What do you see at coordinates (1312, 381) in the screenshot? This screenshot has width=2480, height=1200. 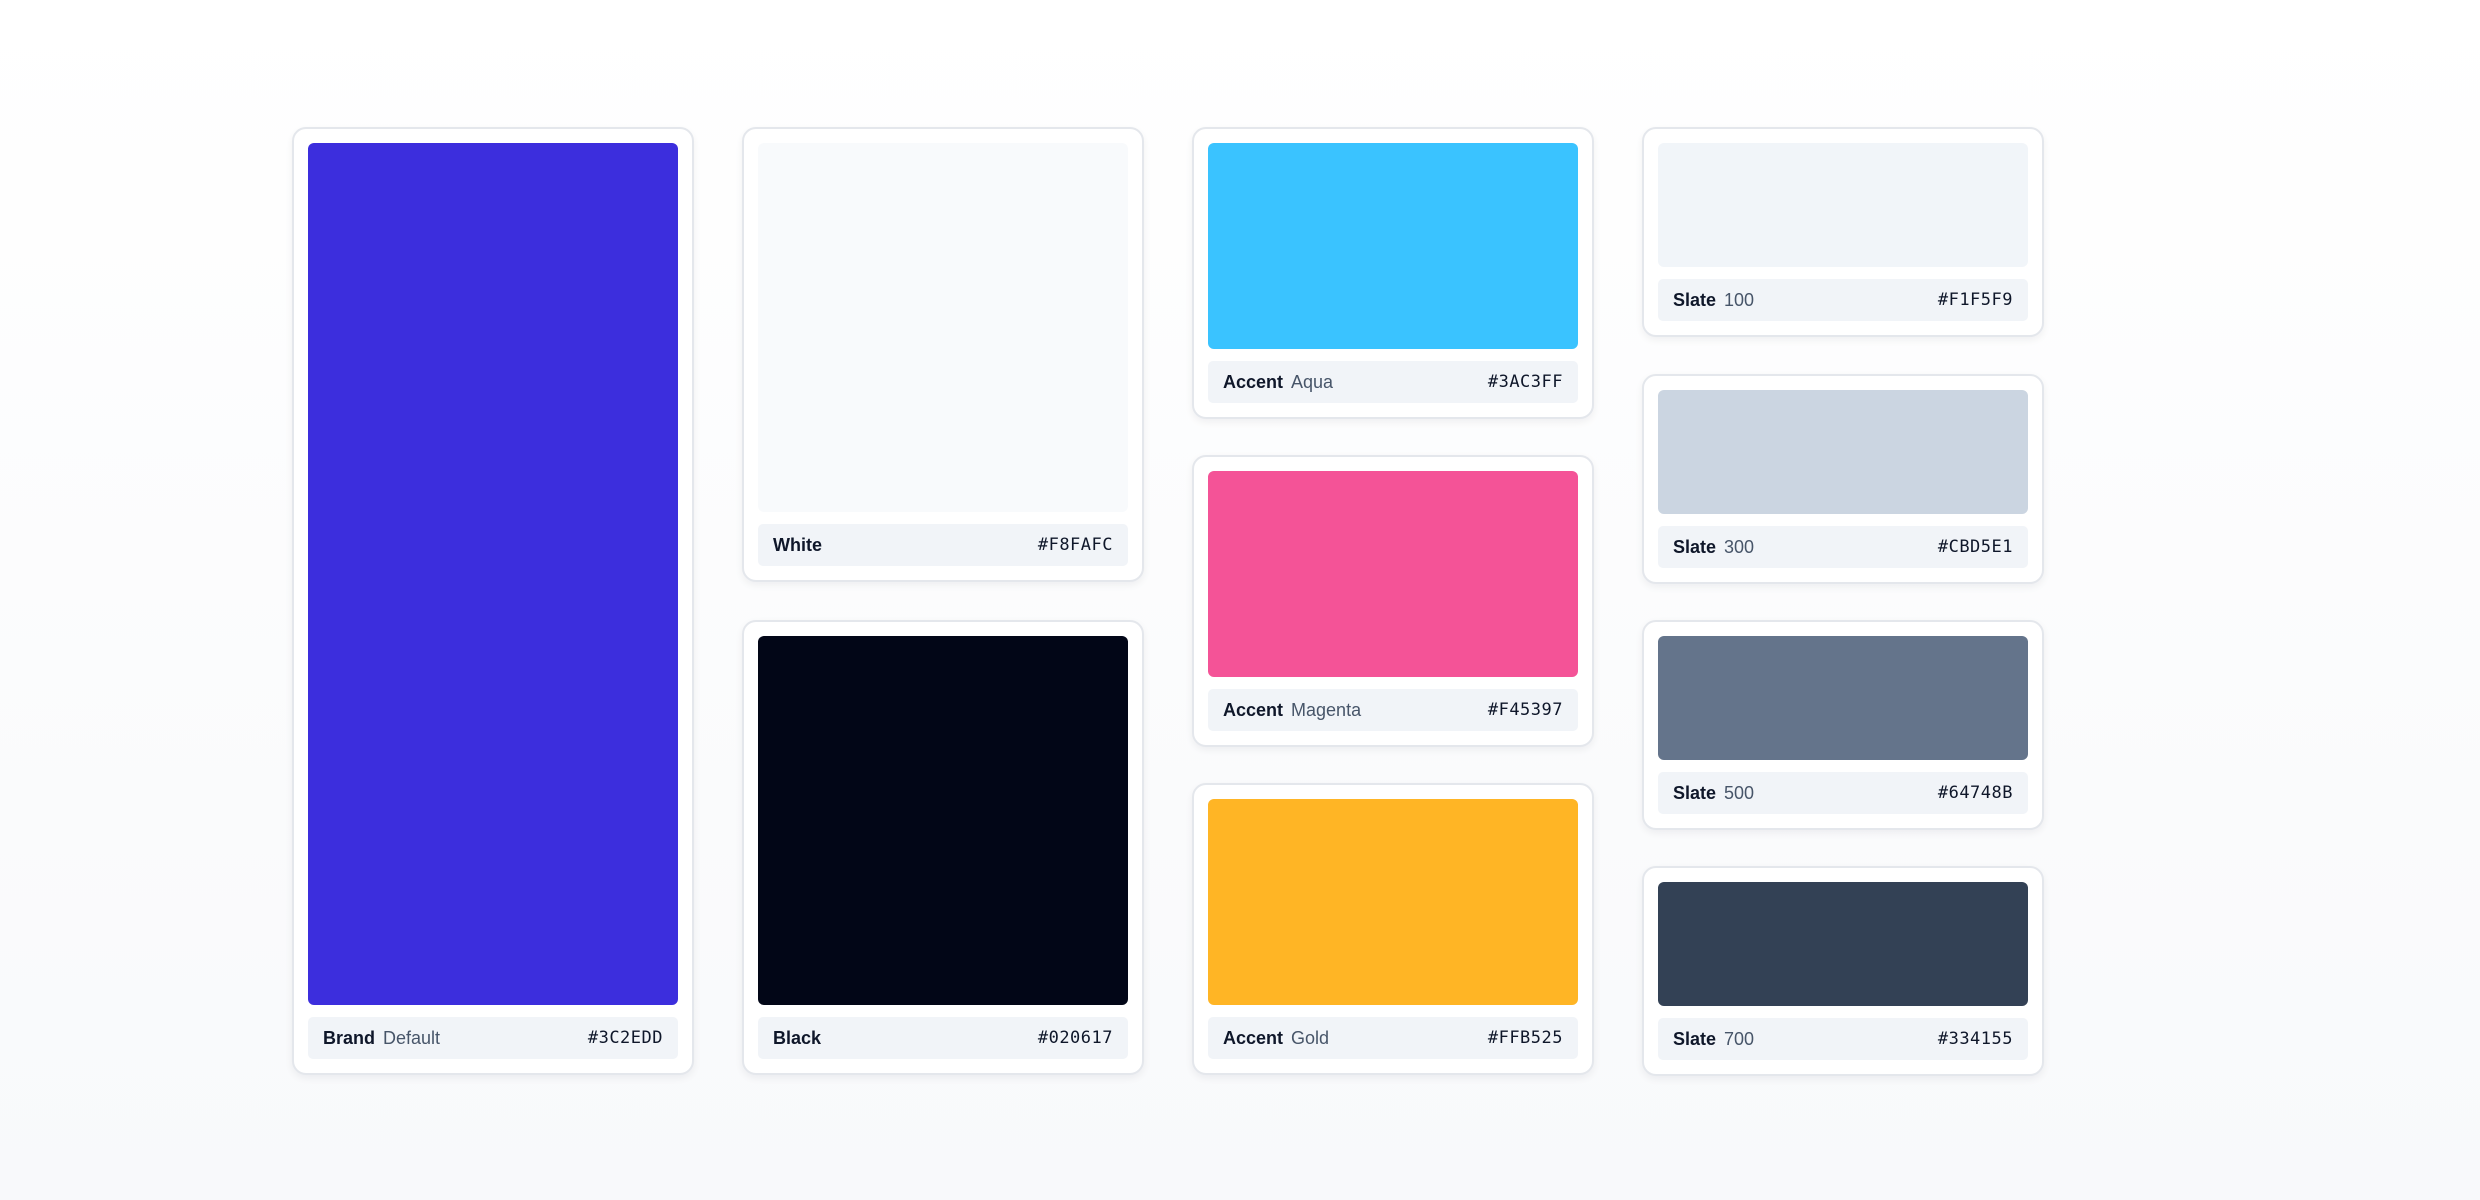 I see `color-variant-name: Aqua` at bounding box center [1312, 381].